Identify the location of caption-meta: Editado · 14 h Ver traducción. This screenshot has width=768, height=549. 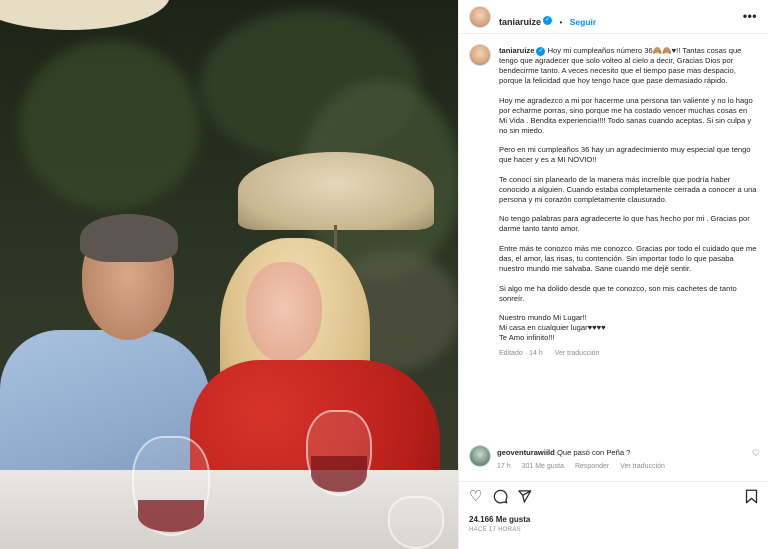
(549, 353).